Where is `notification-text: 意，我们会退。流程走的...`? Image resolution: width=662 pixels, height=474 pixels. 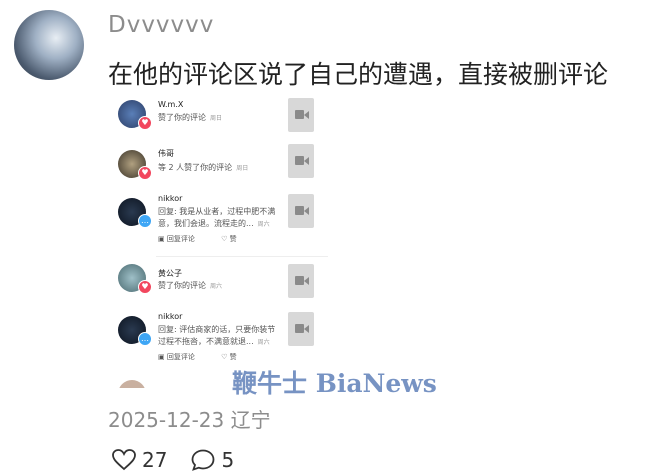
notification-text: 意，我们会退。流程走的... is located at coordinates (206, 223).